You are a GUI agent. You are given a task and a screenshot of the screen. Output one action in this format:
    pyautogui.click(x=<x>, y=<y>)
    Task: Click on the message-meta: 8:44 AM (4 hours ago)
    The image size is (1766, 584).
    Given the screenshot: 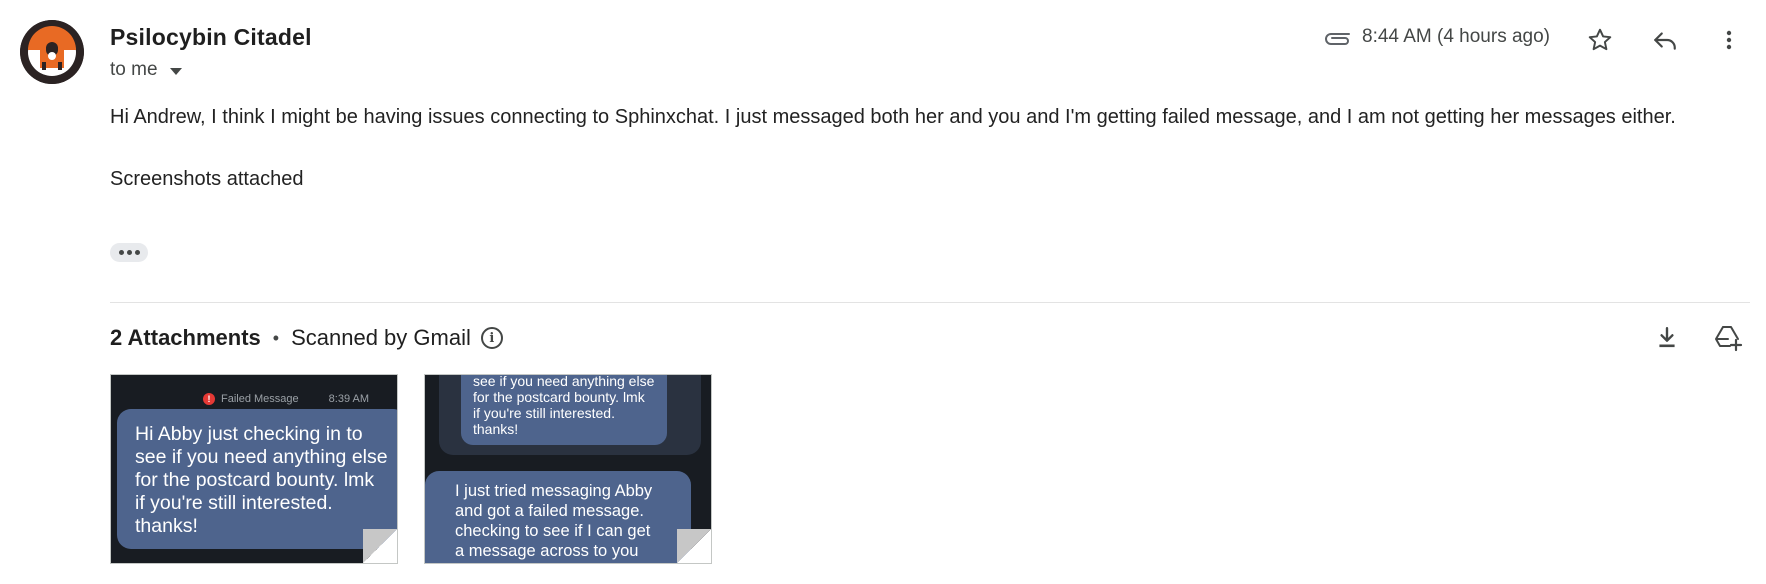 What is the action you would take?
    pyautogui.click(x=1436, y=37)
    